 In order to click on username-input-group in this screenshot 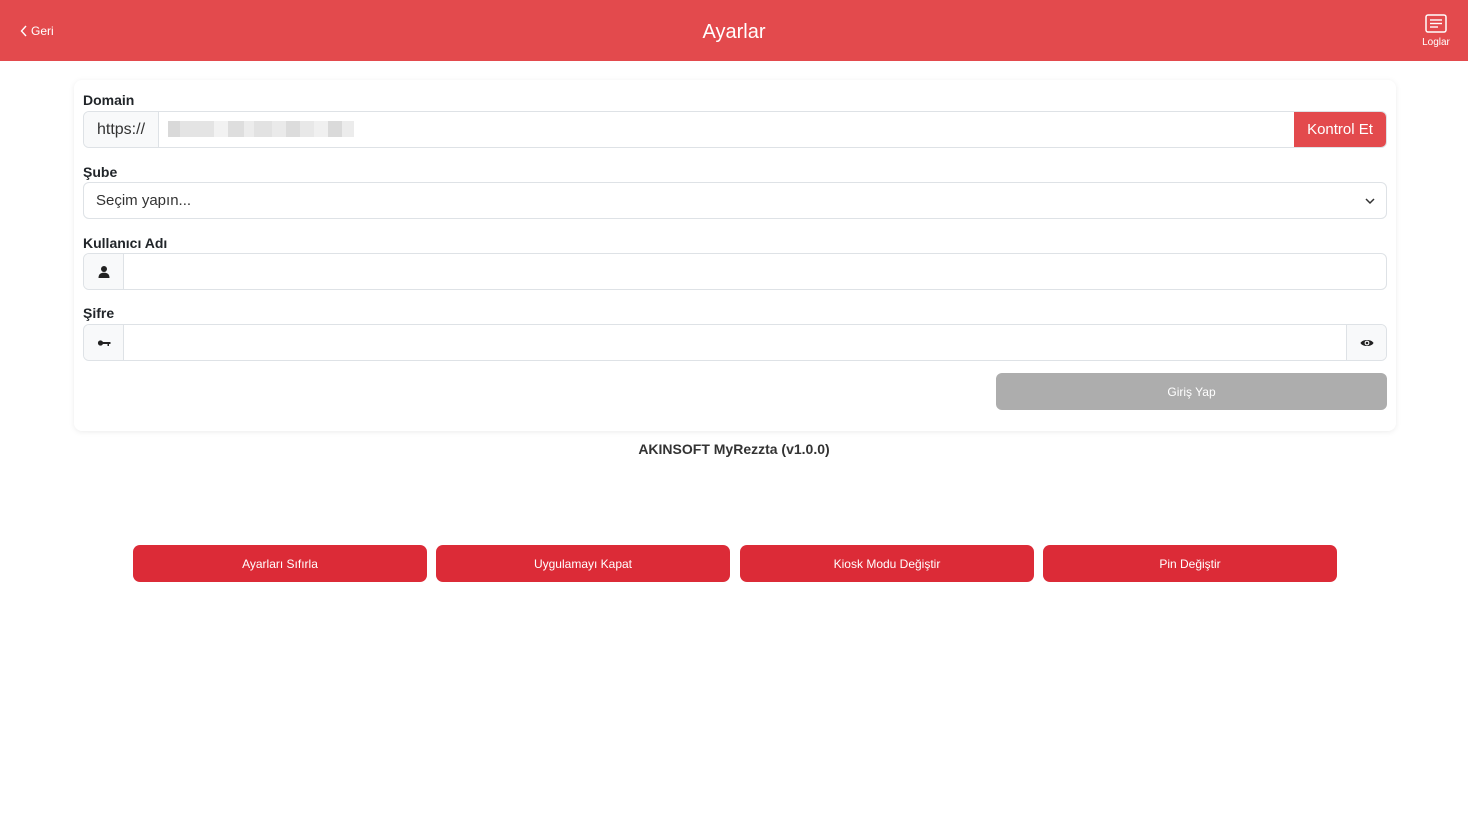, I will do `click(735, 271)`.